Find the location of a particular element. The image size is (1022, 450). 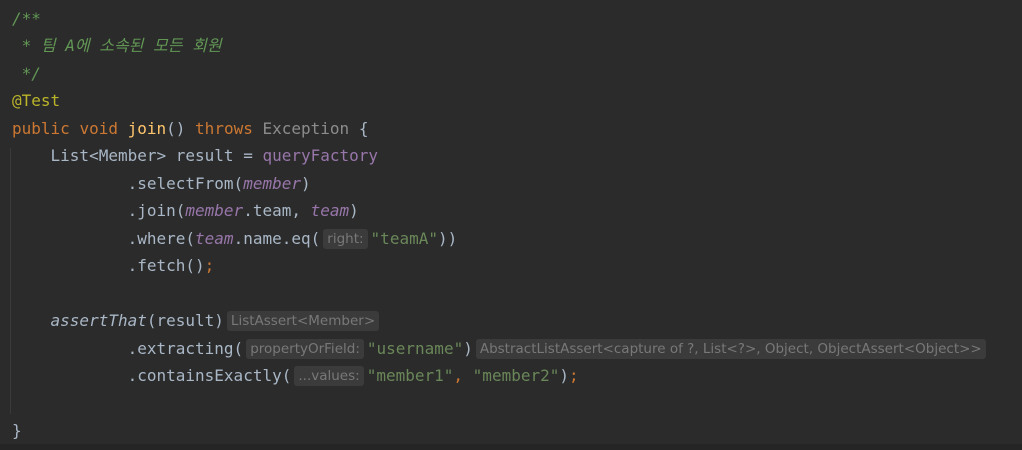

type-hint-list-assert: ListAssert<Member> is located at coordinates (303, 321).